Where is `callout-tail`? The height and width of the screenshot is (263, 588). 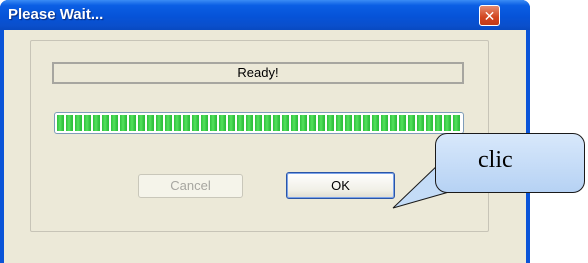 callout-tail is located at coordinates (432, 185).